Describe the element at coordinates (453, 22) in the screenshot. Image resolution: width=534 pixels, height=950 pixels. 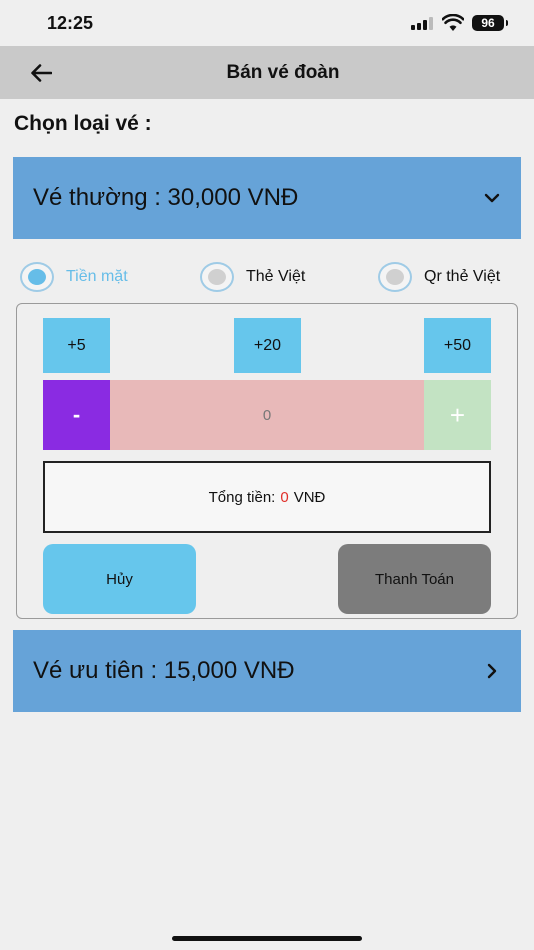
I see `wifi-icon` at that location.